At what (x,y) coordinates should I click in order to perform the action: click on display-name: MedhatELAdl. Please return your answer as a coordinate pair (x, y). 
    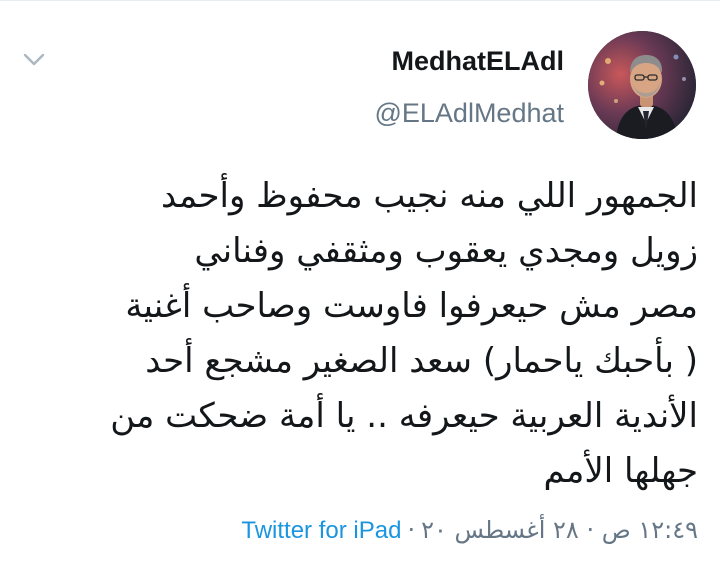
    Looking at the image, I should click on (478, 61).